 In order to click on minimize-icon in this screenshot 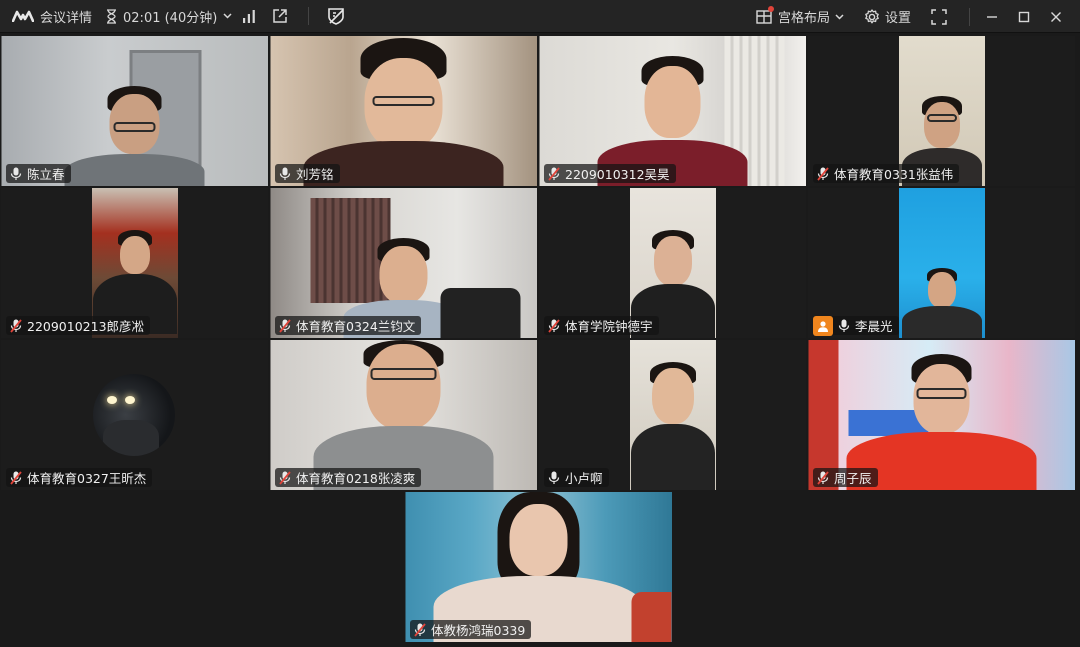, I will do `click(992, 17)`.